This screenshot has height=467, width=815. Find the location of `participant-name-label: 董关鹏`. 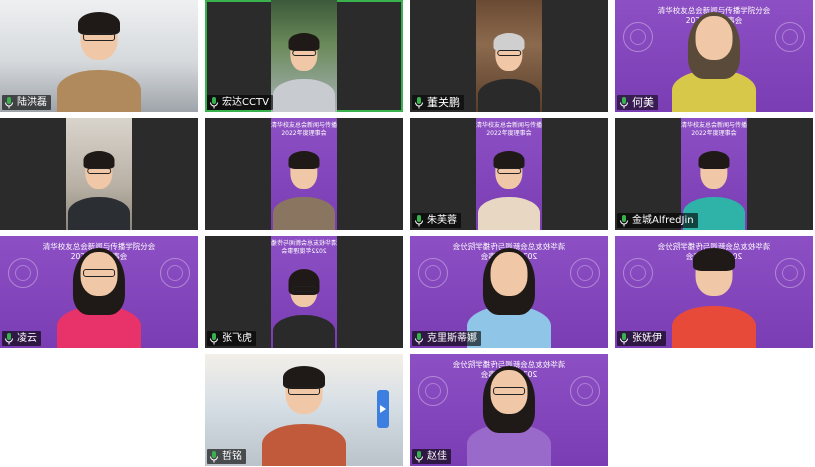

participant-name-label: 董关鹏 is located at coordinates (438, 102).